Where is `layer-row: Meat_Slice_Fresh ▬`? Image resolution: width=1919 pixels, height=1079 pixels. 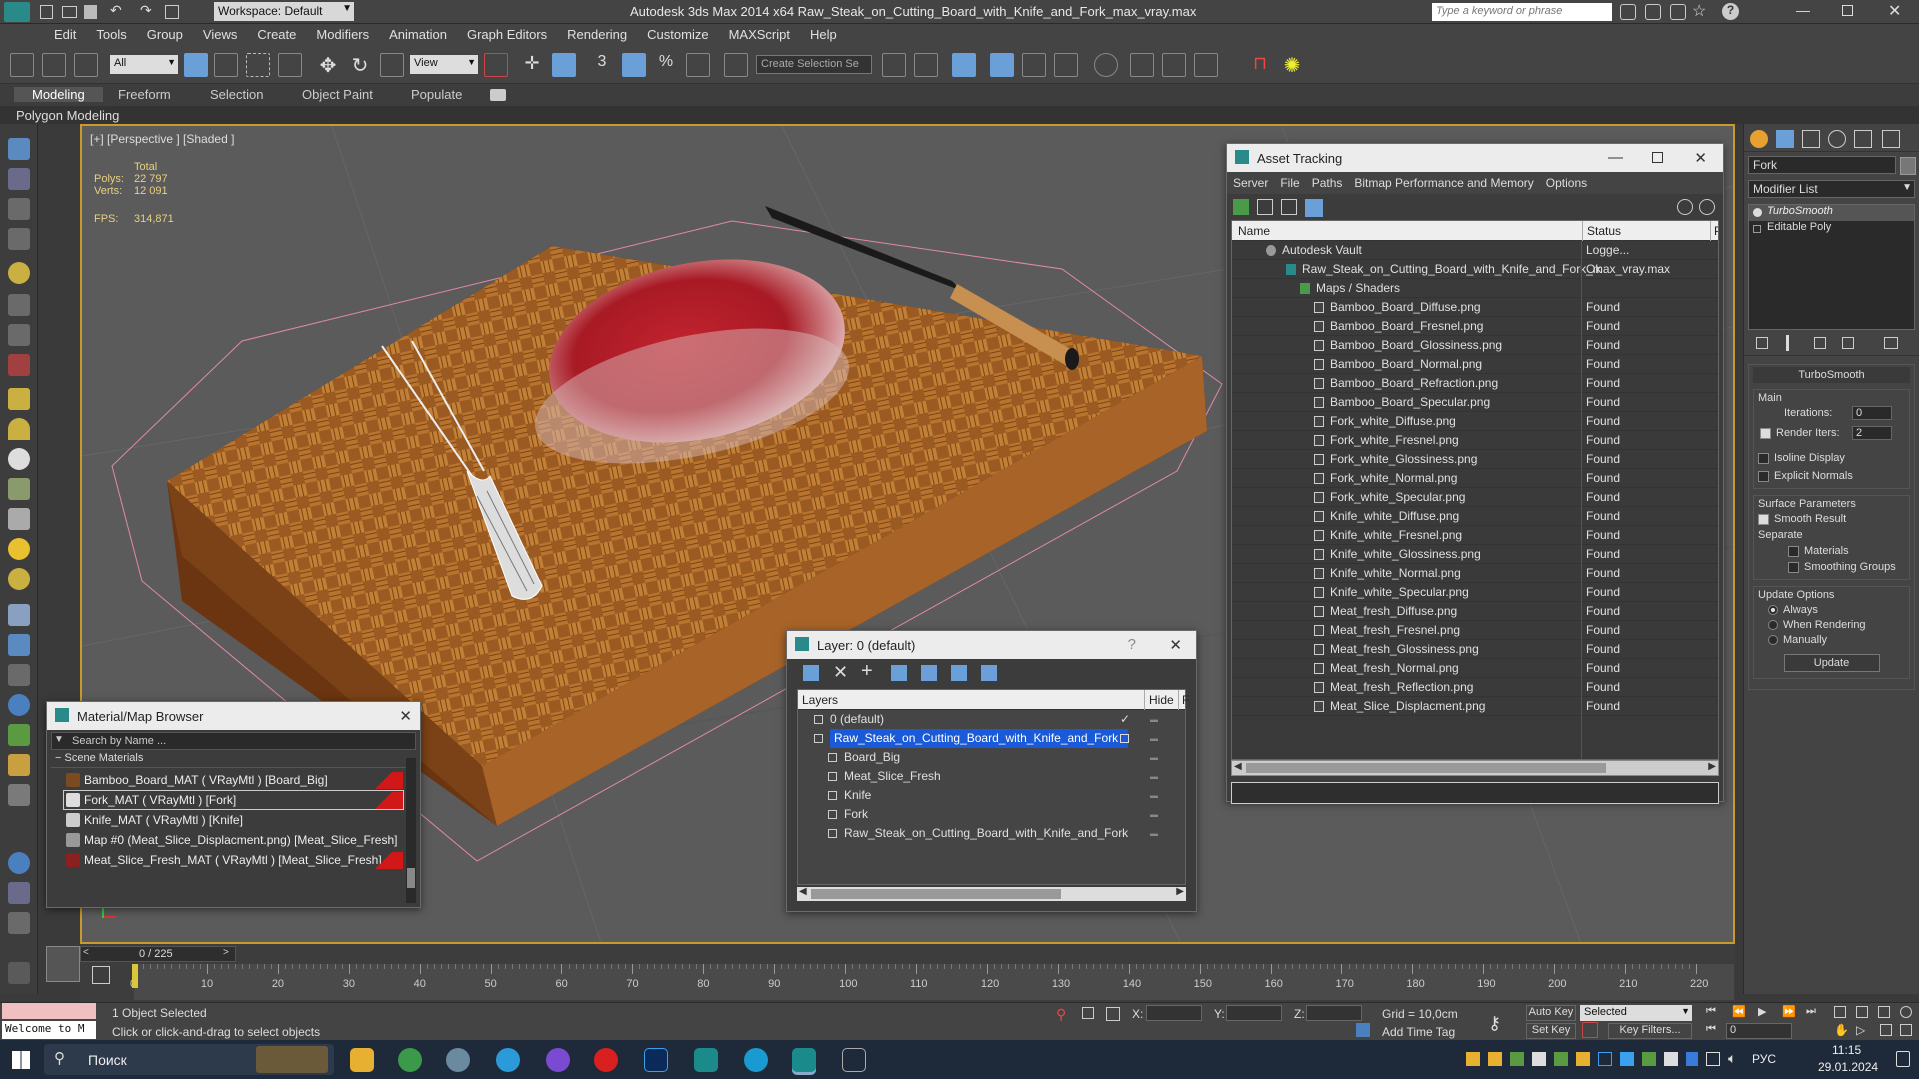 layer-row: Meat_Slice_Fresh ▬ is located at coordinates (991, 776).